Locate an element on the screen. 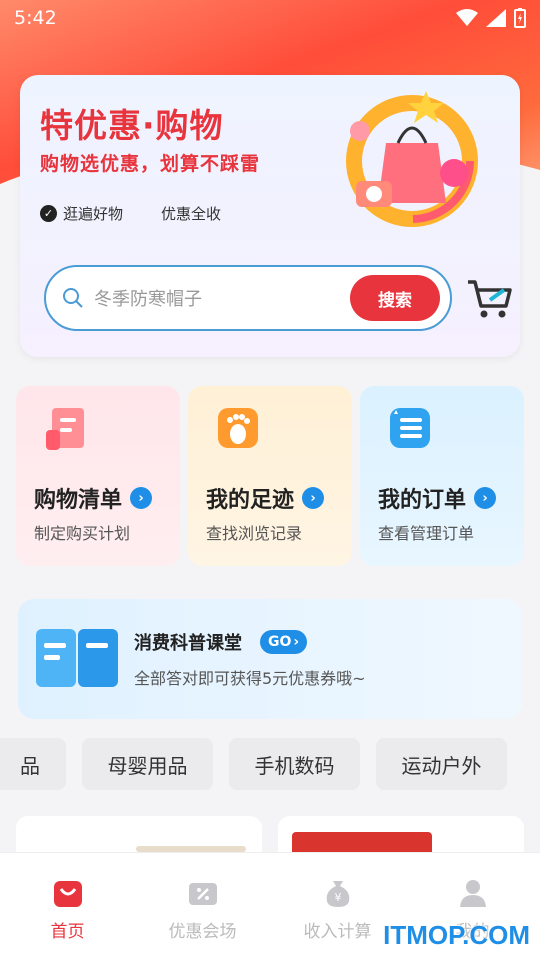 This screenshot has height=960, width=540. card-subtitle: 查找浏览记录 is located at coordinates (254, 533).